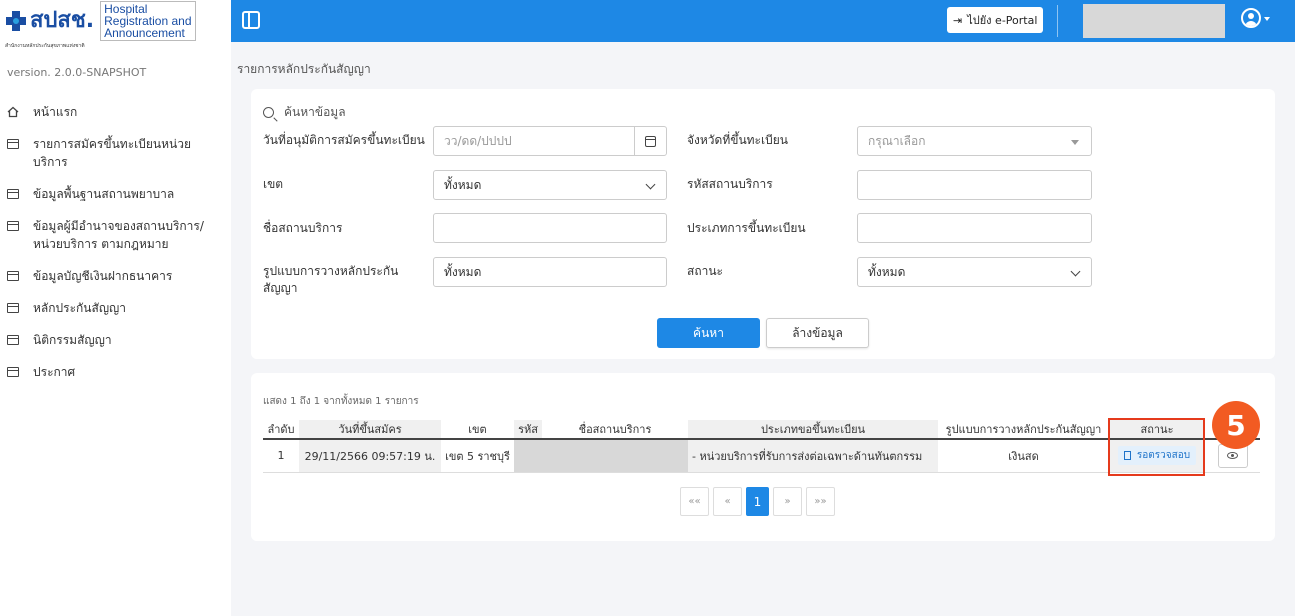 This screenshot has width=1295, height=616. Describe the element at coordinates (103, 276) in the screenshot. I see `sidebar-item-label: ข้อมูลบัญชีเงินฝากธนาคาร` at that location.